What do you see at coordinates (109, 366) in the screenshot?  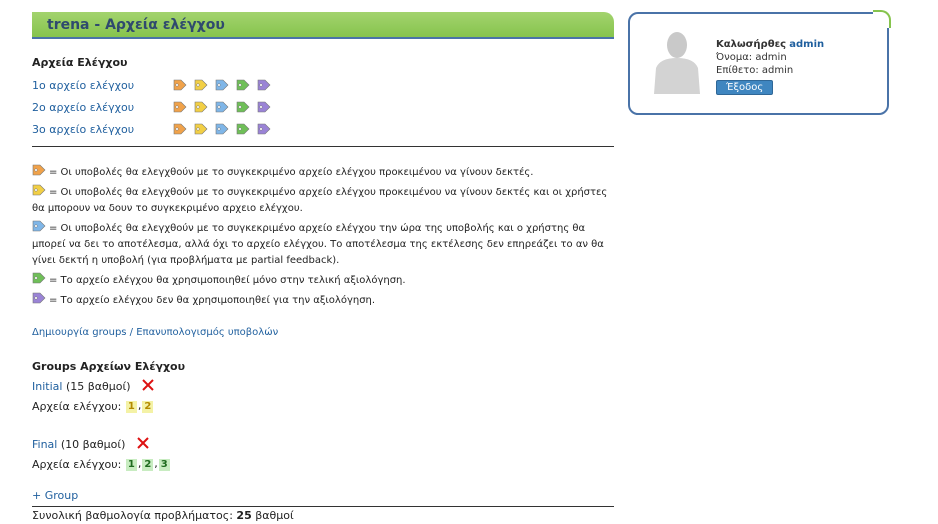 I see `groups-heading: Groups Αρχείων Ελέγχου` at bounding box center [109, 366].